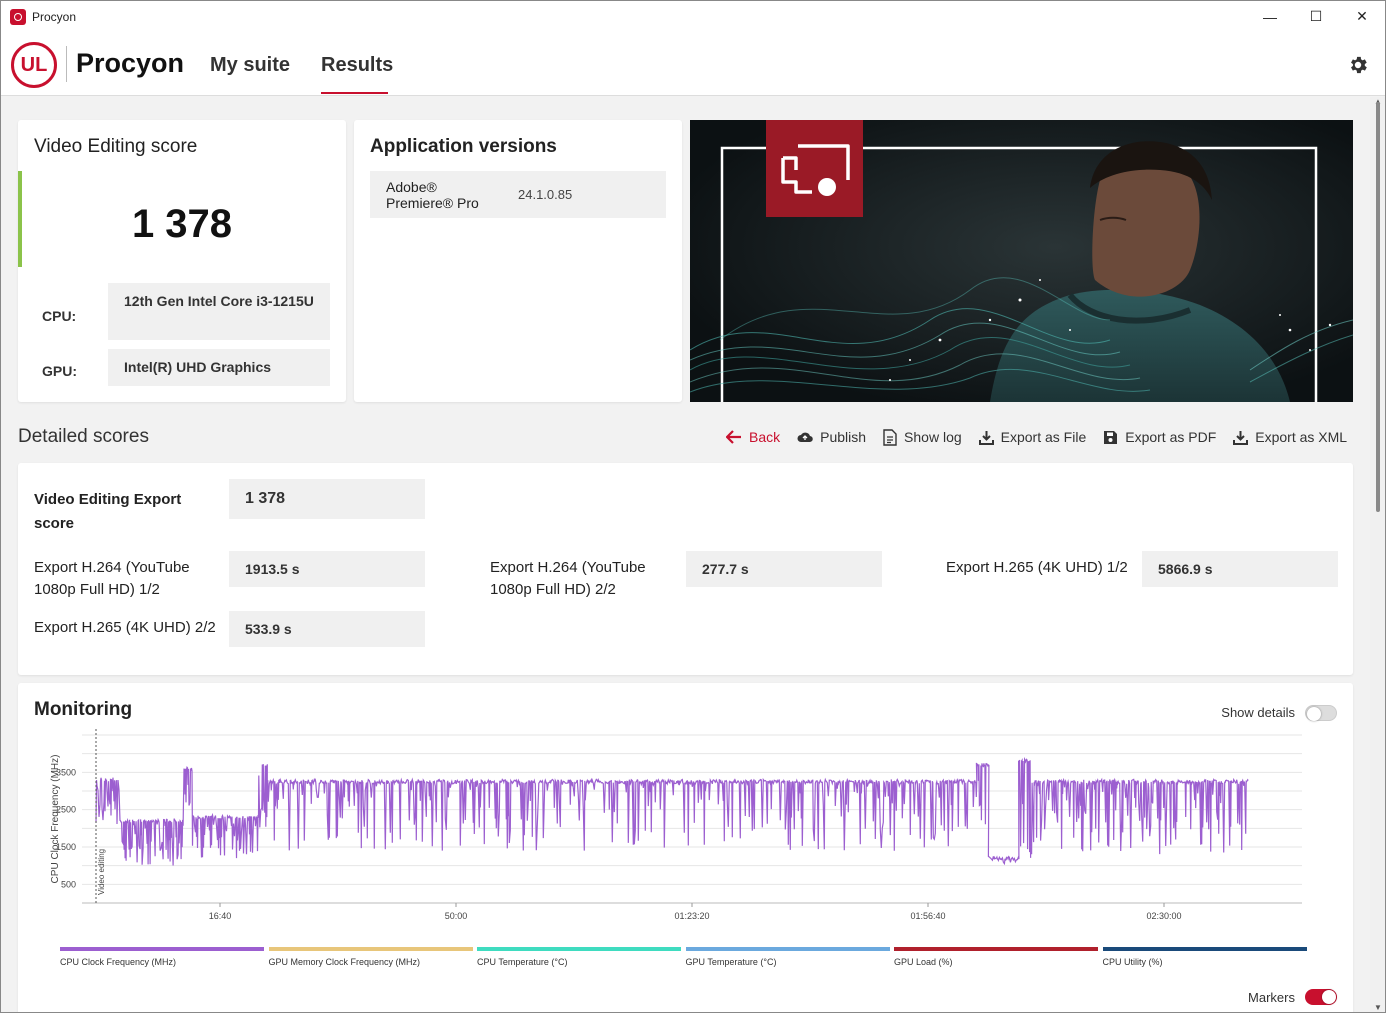 The height and width of the screenshot is (1013, 1386). Describe the element at coordinates (327, 499) in the screenshot. I see `export-score-value: 1 378` at that location.